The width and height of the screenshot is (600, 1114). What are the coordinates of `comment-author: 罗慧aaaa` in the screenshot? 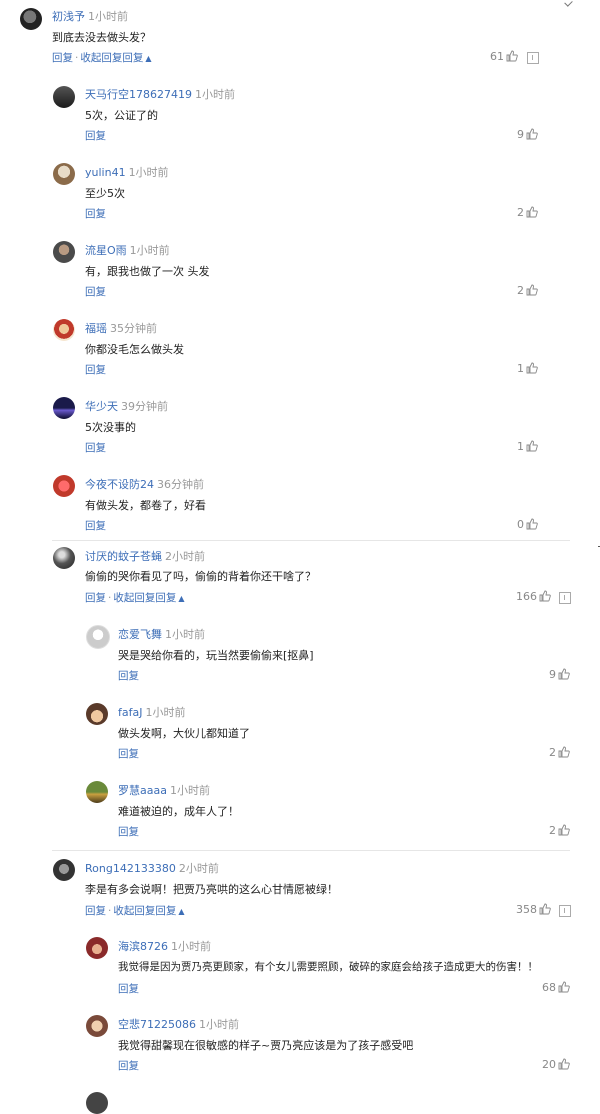 It's located at (142, 790).